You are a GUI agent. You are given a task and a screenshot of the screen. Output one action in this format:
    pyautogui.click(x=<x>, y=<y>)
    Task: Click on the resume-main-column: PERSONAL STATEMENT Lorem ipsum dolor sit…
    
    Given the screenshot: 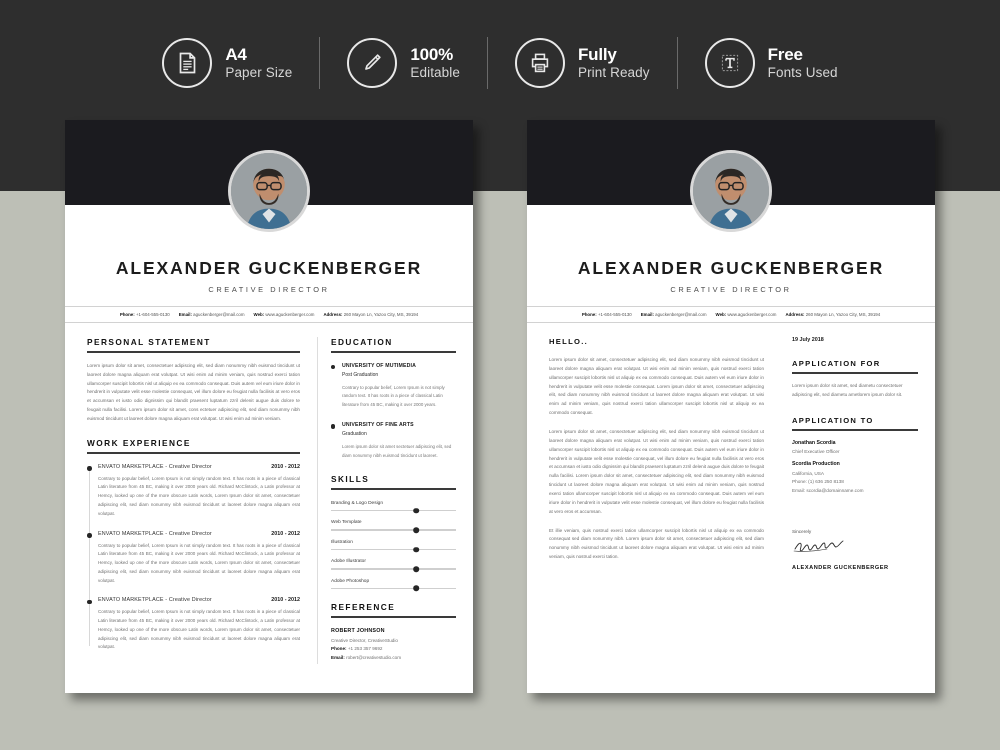 What is the action you would take?
    pyautogui.click(x=191, y=500)
    